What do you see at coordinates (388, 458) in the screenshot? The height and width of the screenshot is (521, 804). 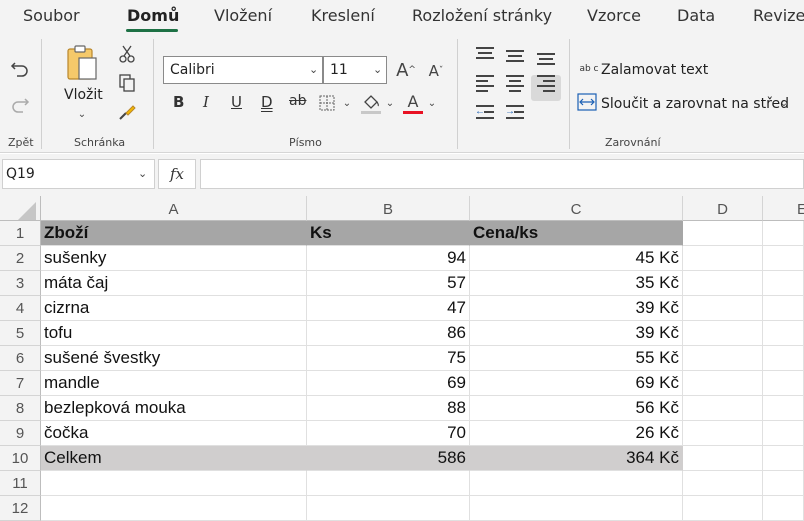 I see `cell-b10: 586` at bounding box center [388, 458].